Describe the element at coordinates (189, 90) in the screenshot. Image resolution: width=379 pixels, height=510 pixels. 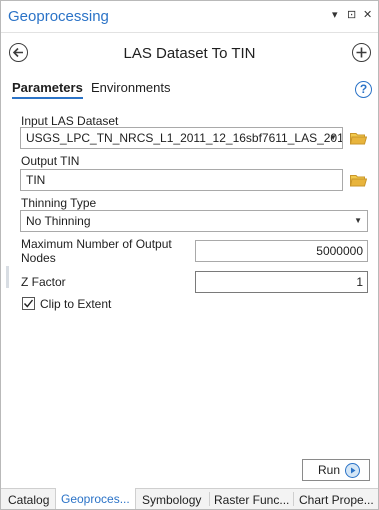
I see `parameter-tabs: Parameters Environments` at that location.